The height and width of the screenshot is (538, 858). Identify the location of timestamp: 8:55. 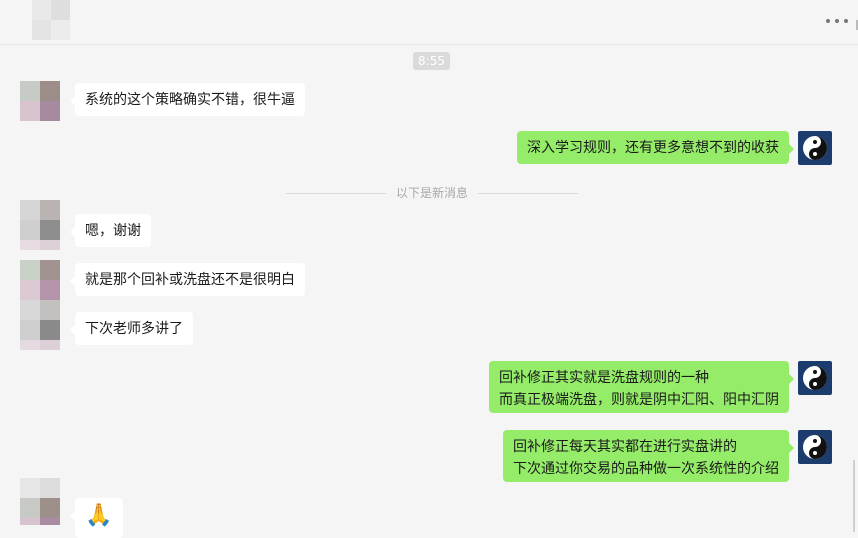
(431, 61).